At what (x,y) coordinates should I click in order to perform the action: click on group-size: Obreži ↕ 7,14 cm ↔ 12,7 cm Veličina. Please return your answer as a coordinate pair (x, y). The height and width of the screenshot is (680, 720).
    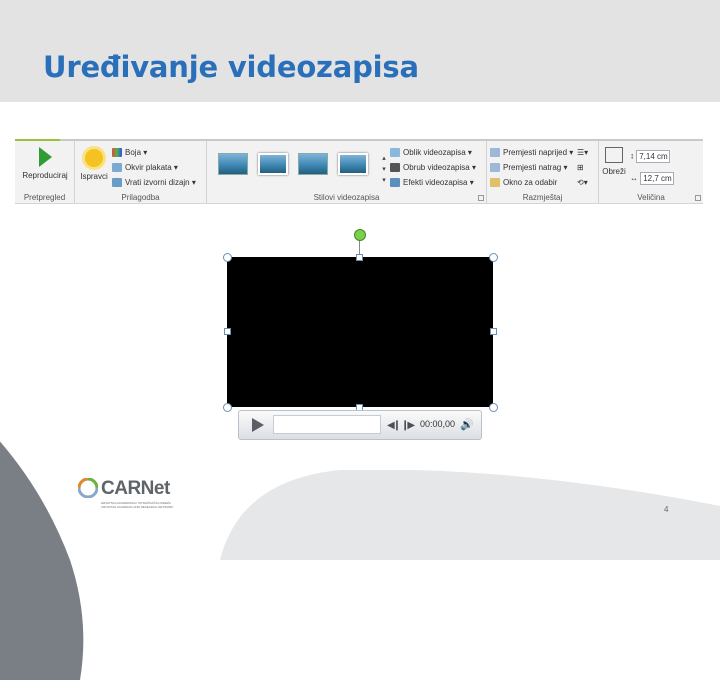
    Looking at the image, I should click on (651, 172).